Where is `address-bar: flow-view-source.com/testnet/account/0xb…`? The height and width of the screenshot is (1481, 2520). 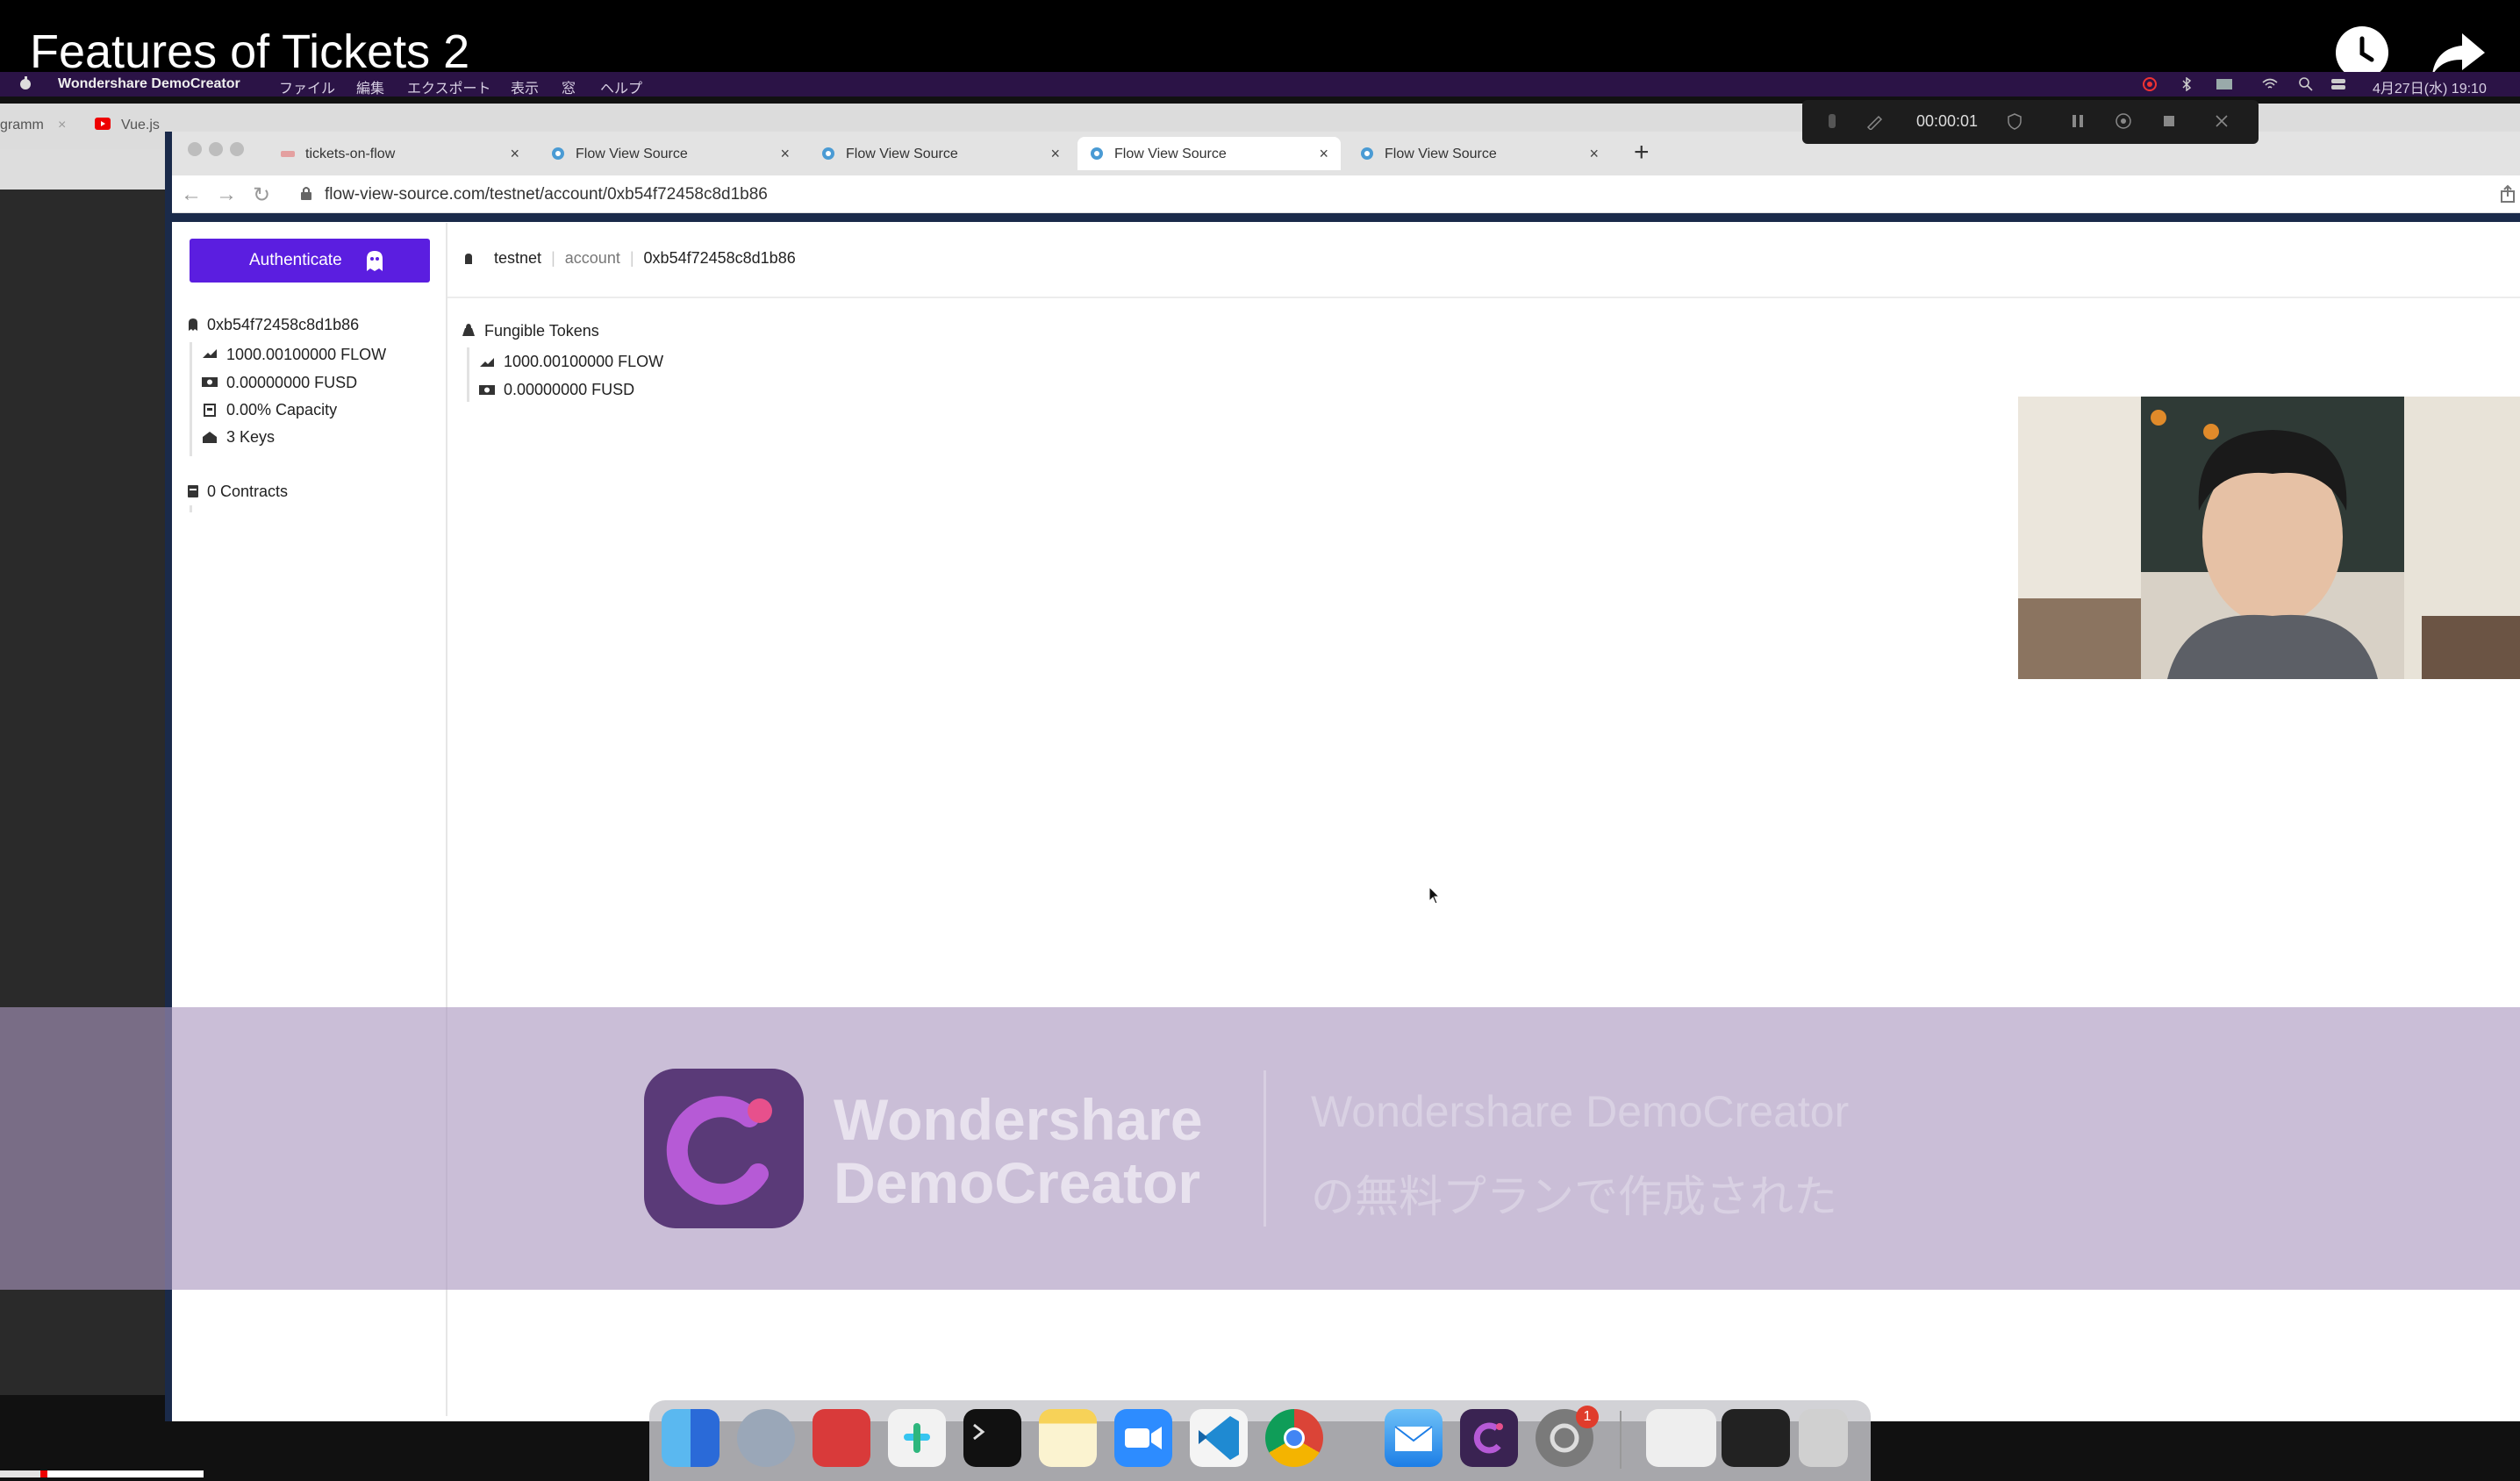
address-bar: flow-view-source.com/testnet/account/0xb… is located at coordinates (546, 194).